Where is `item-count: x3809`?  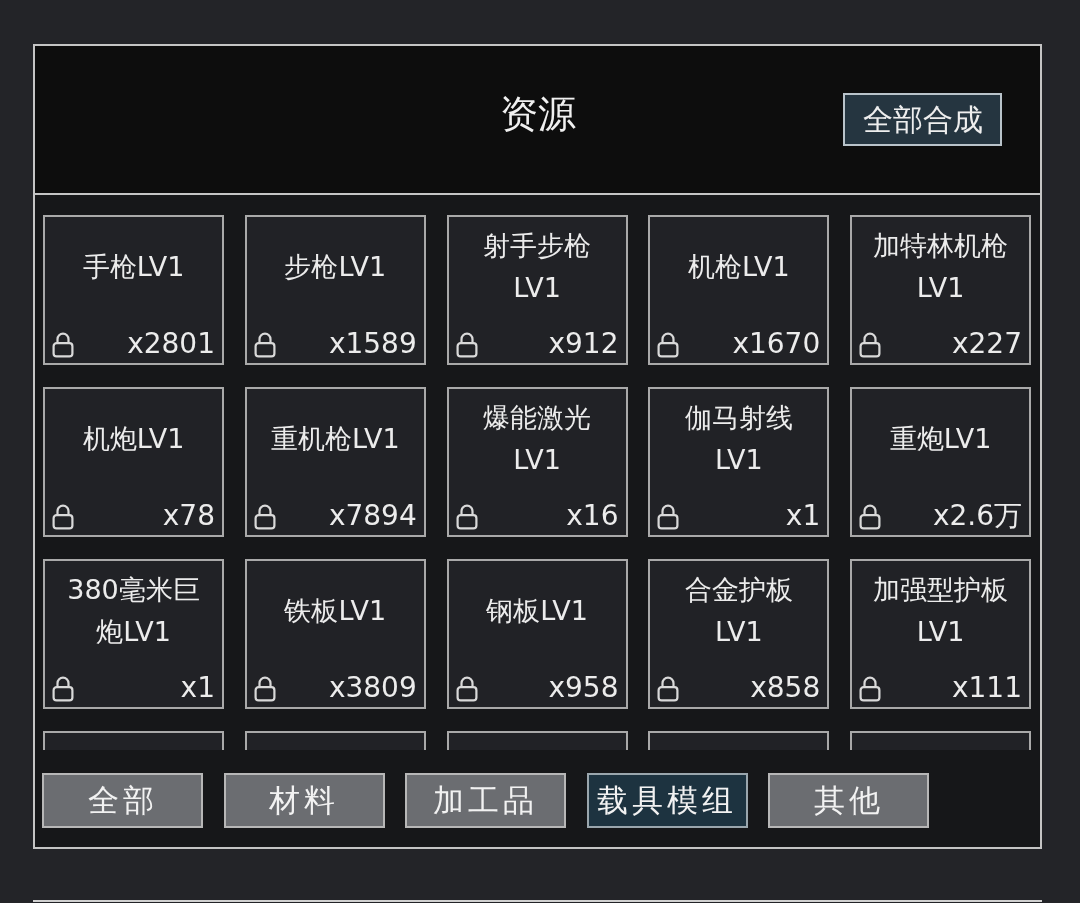
item-count: x3809 is located at coordinates (372, 688).